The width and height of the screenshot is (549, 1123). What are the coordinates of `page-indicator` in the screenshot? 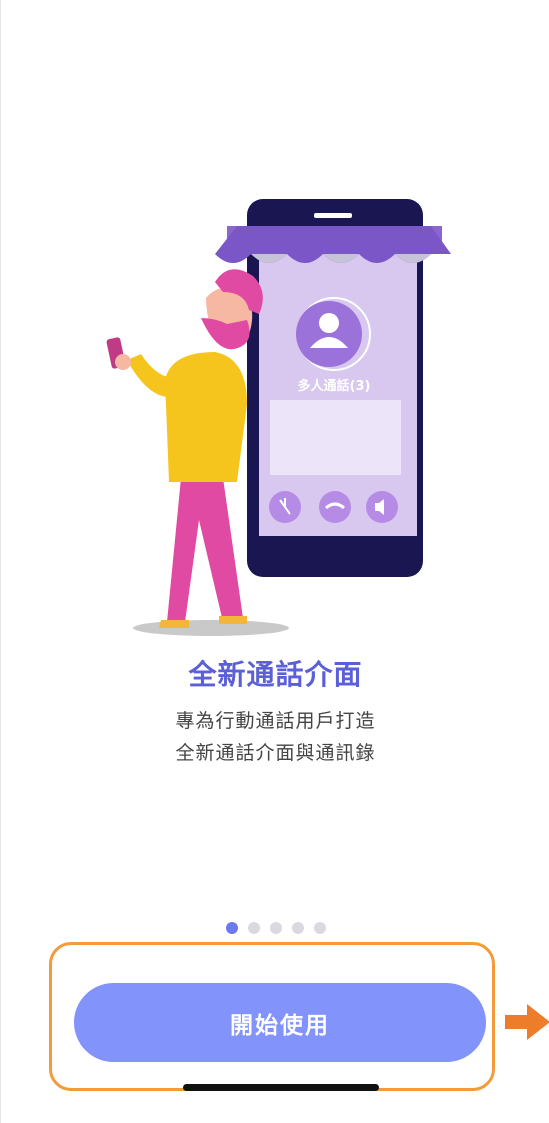 It's located at (275, 928).